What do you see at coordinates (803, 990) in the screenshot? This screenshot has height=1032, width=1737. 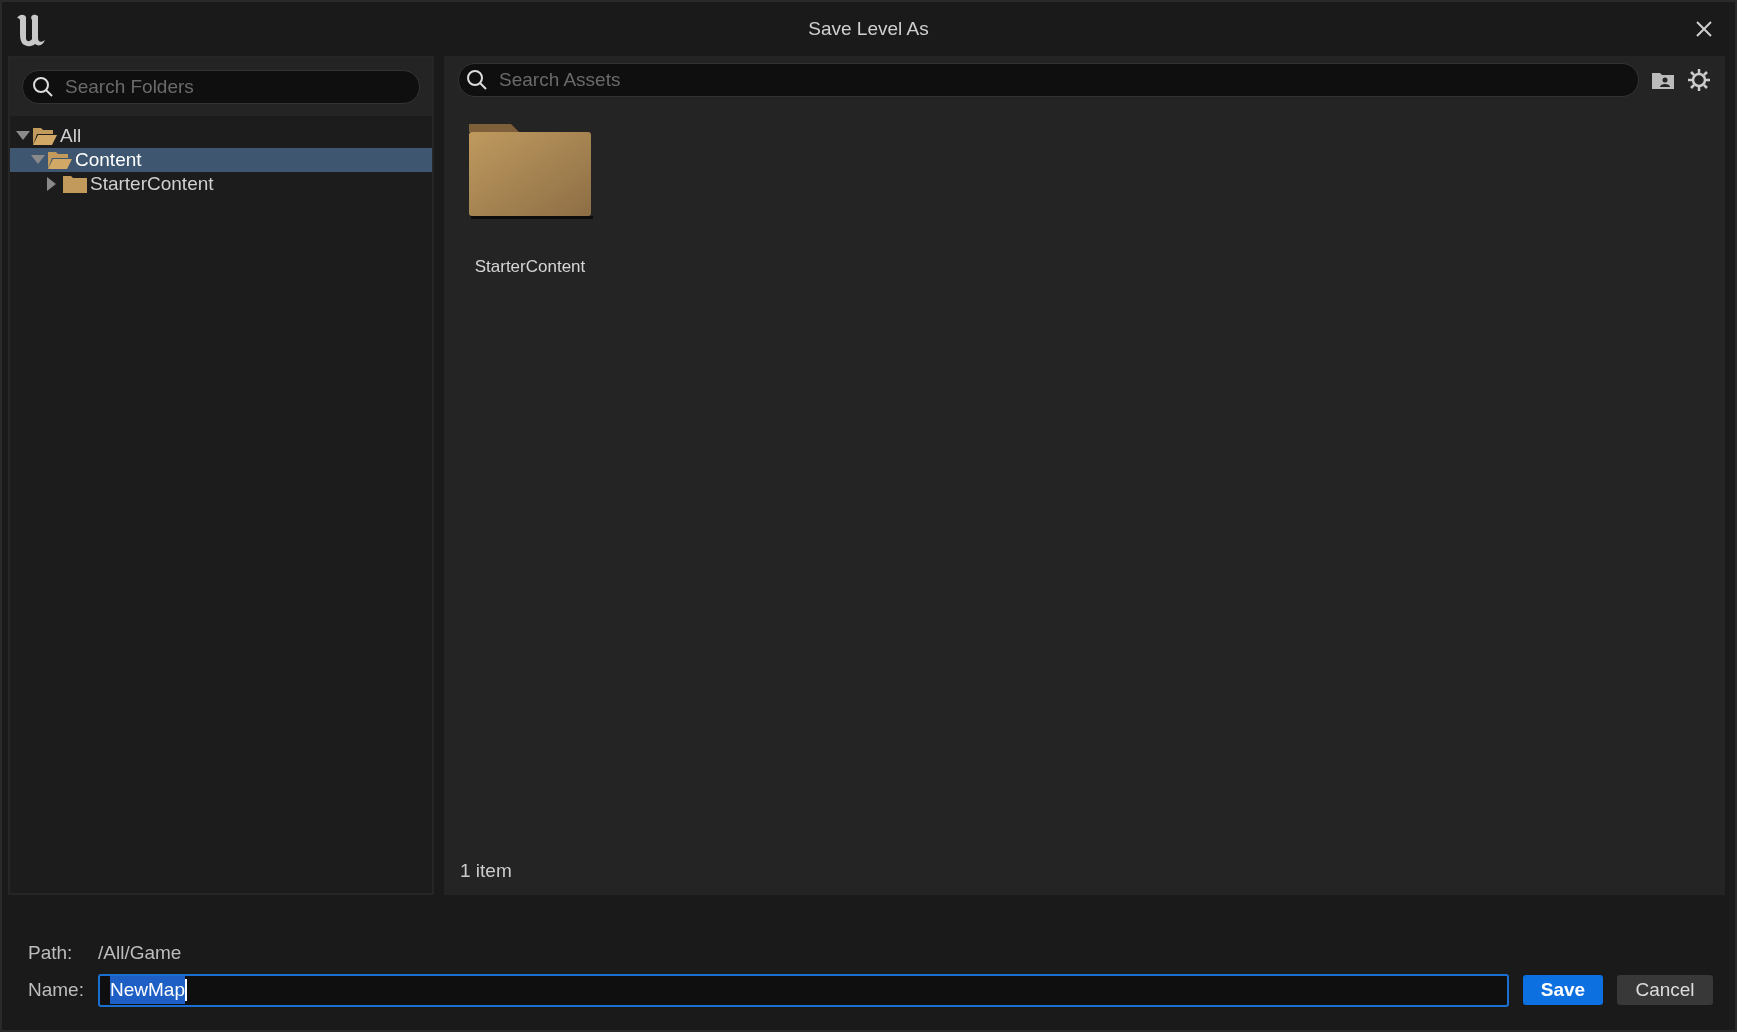 I see `name-field: NewMap` at bounding box center [803, 990].